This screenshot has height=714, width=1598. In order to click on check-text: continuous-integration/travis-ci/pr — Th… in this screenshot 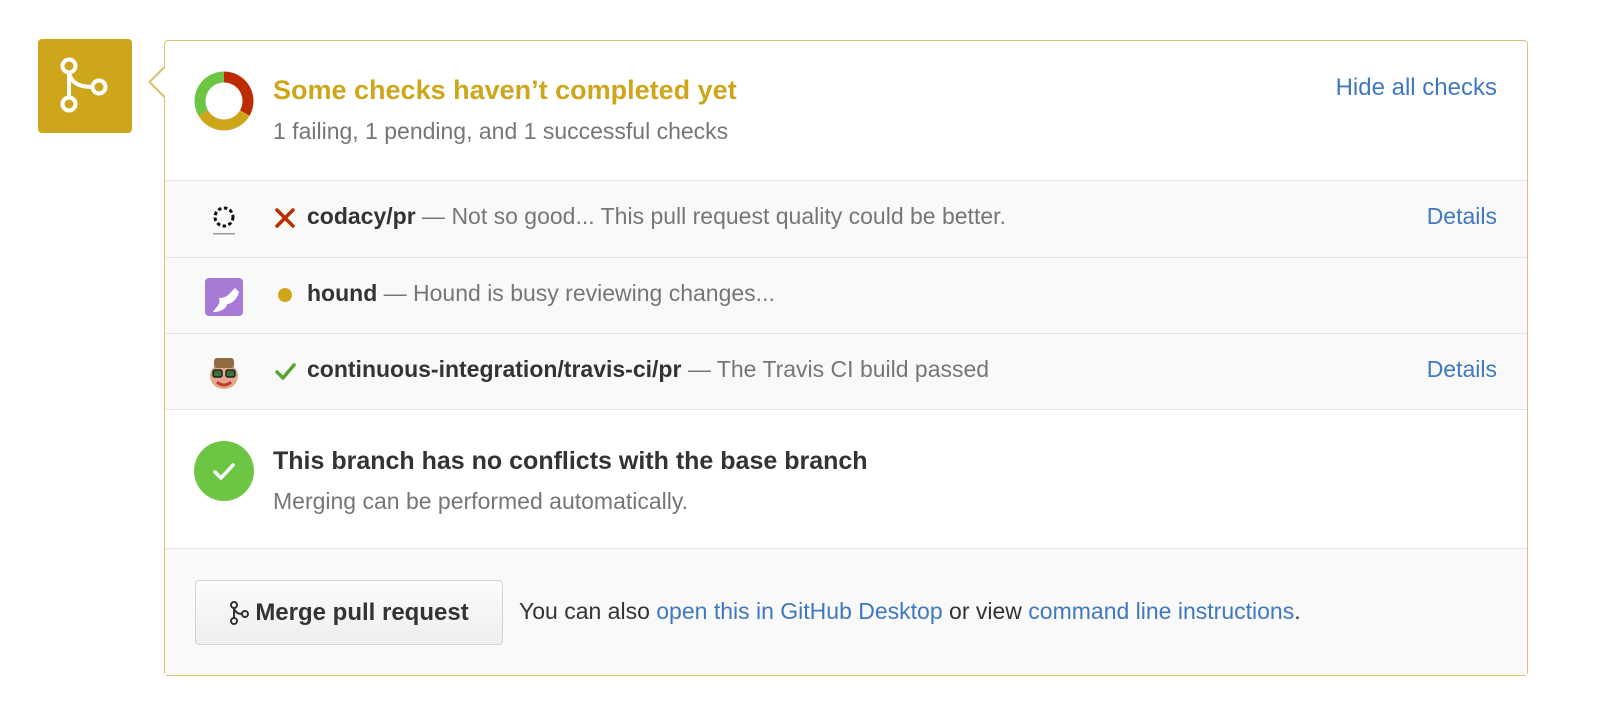, I will do `click(648, 369)`.